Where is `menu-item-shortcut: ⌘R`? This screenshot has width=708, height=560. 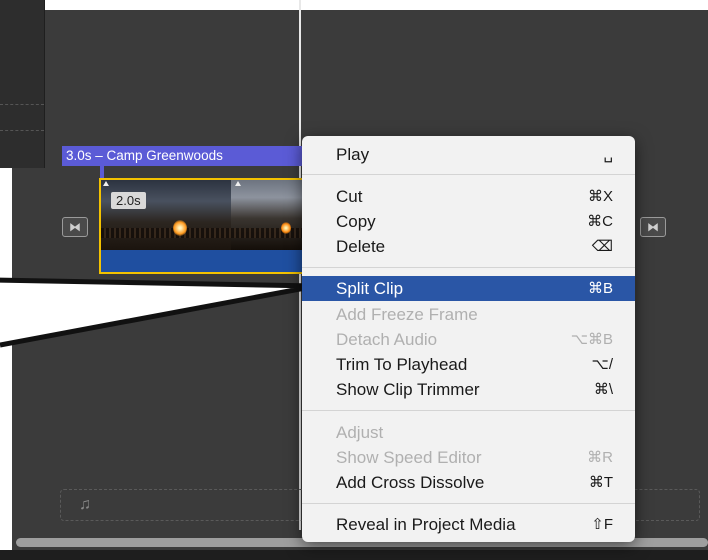
menu-item-shortcut: ⌘R is located at coordinates (600, 457).